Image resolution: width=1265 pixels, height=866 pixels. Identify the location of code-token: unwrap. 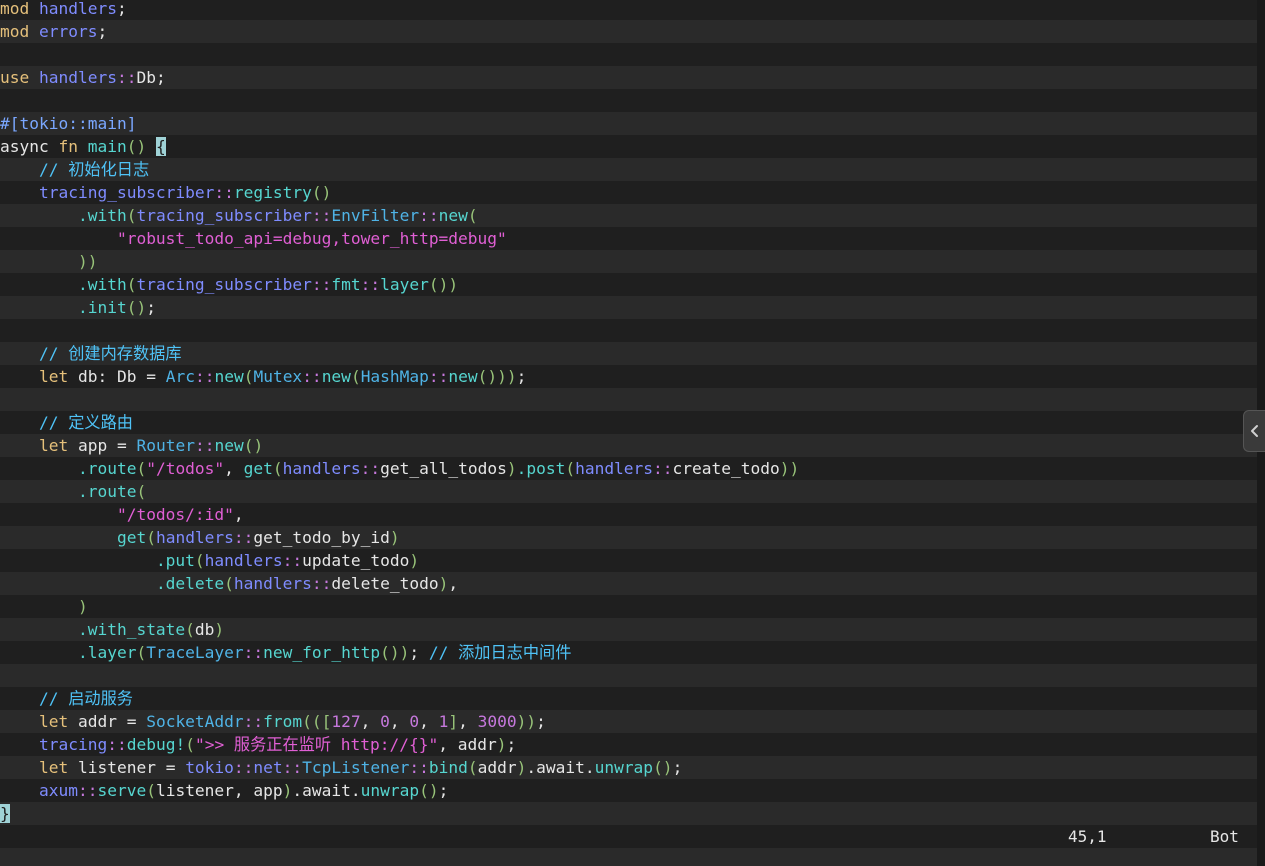
(390, 790).